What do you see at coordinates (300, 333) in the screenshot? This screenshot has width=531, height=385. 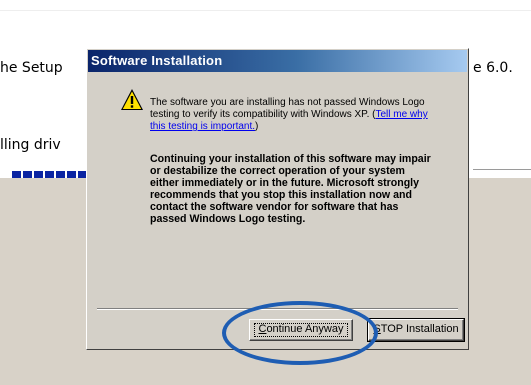 I see `highlight-circle-annotation` at bounding box center [300, 333].